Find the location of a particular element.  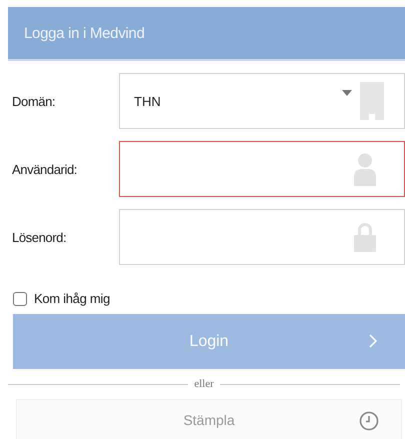

checkbox is located at coordinates (20, 299).